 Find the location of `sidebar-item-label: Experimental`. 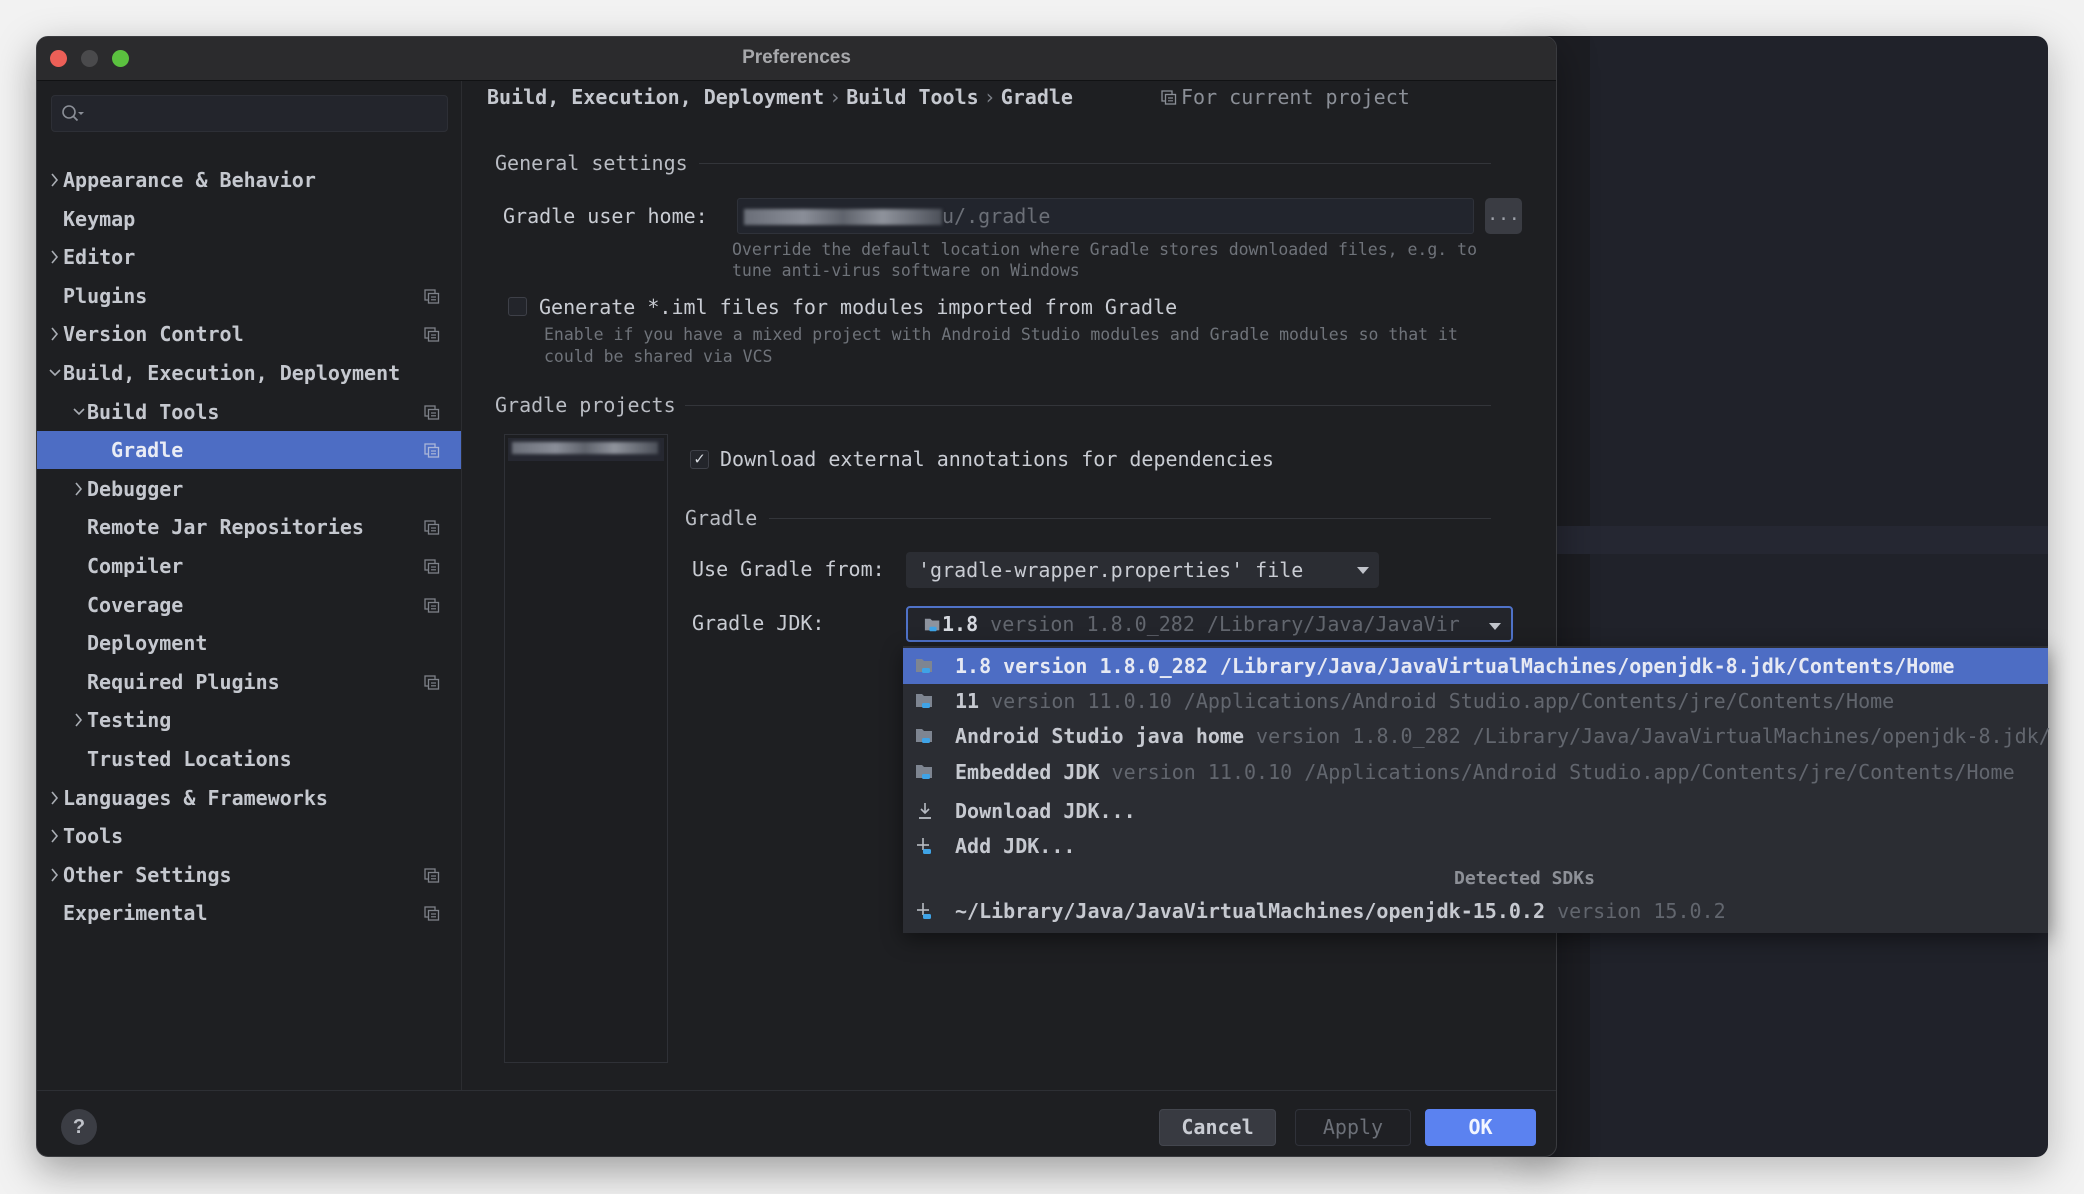

sidebar-item-label: Experimental is located at coordinates (135, 913).